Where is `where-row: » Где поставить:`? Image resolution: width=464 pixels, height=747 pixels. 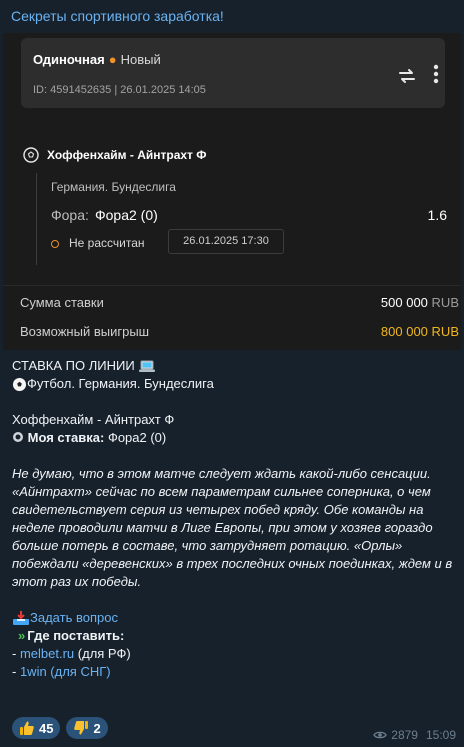 where-row: » Где поставить: is located at coordinates (237, 636).